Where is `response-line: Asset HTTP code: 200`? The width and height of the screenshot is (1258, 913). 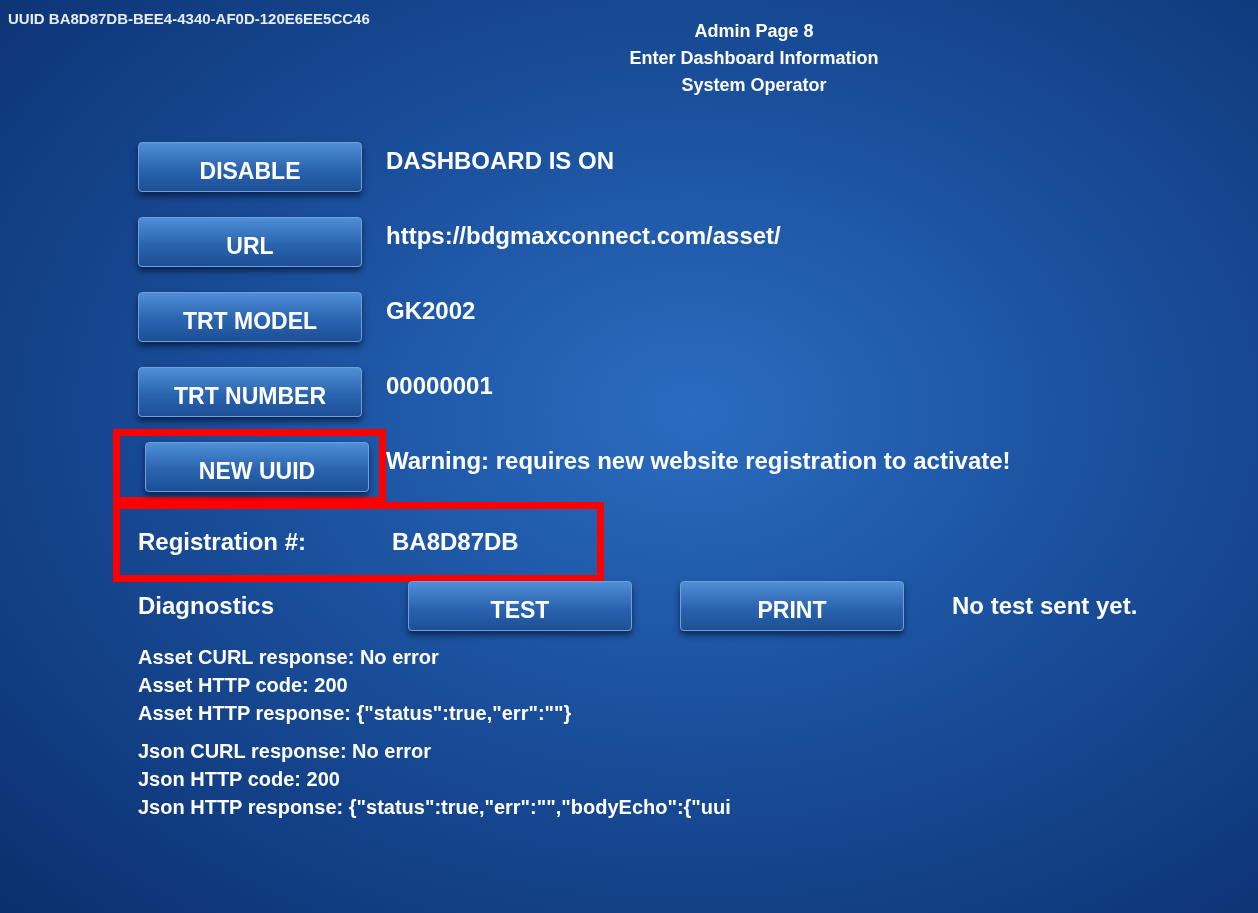 response-line: Asset HTTP code: 200 is located at coordinates (243, 685).